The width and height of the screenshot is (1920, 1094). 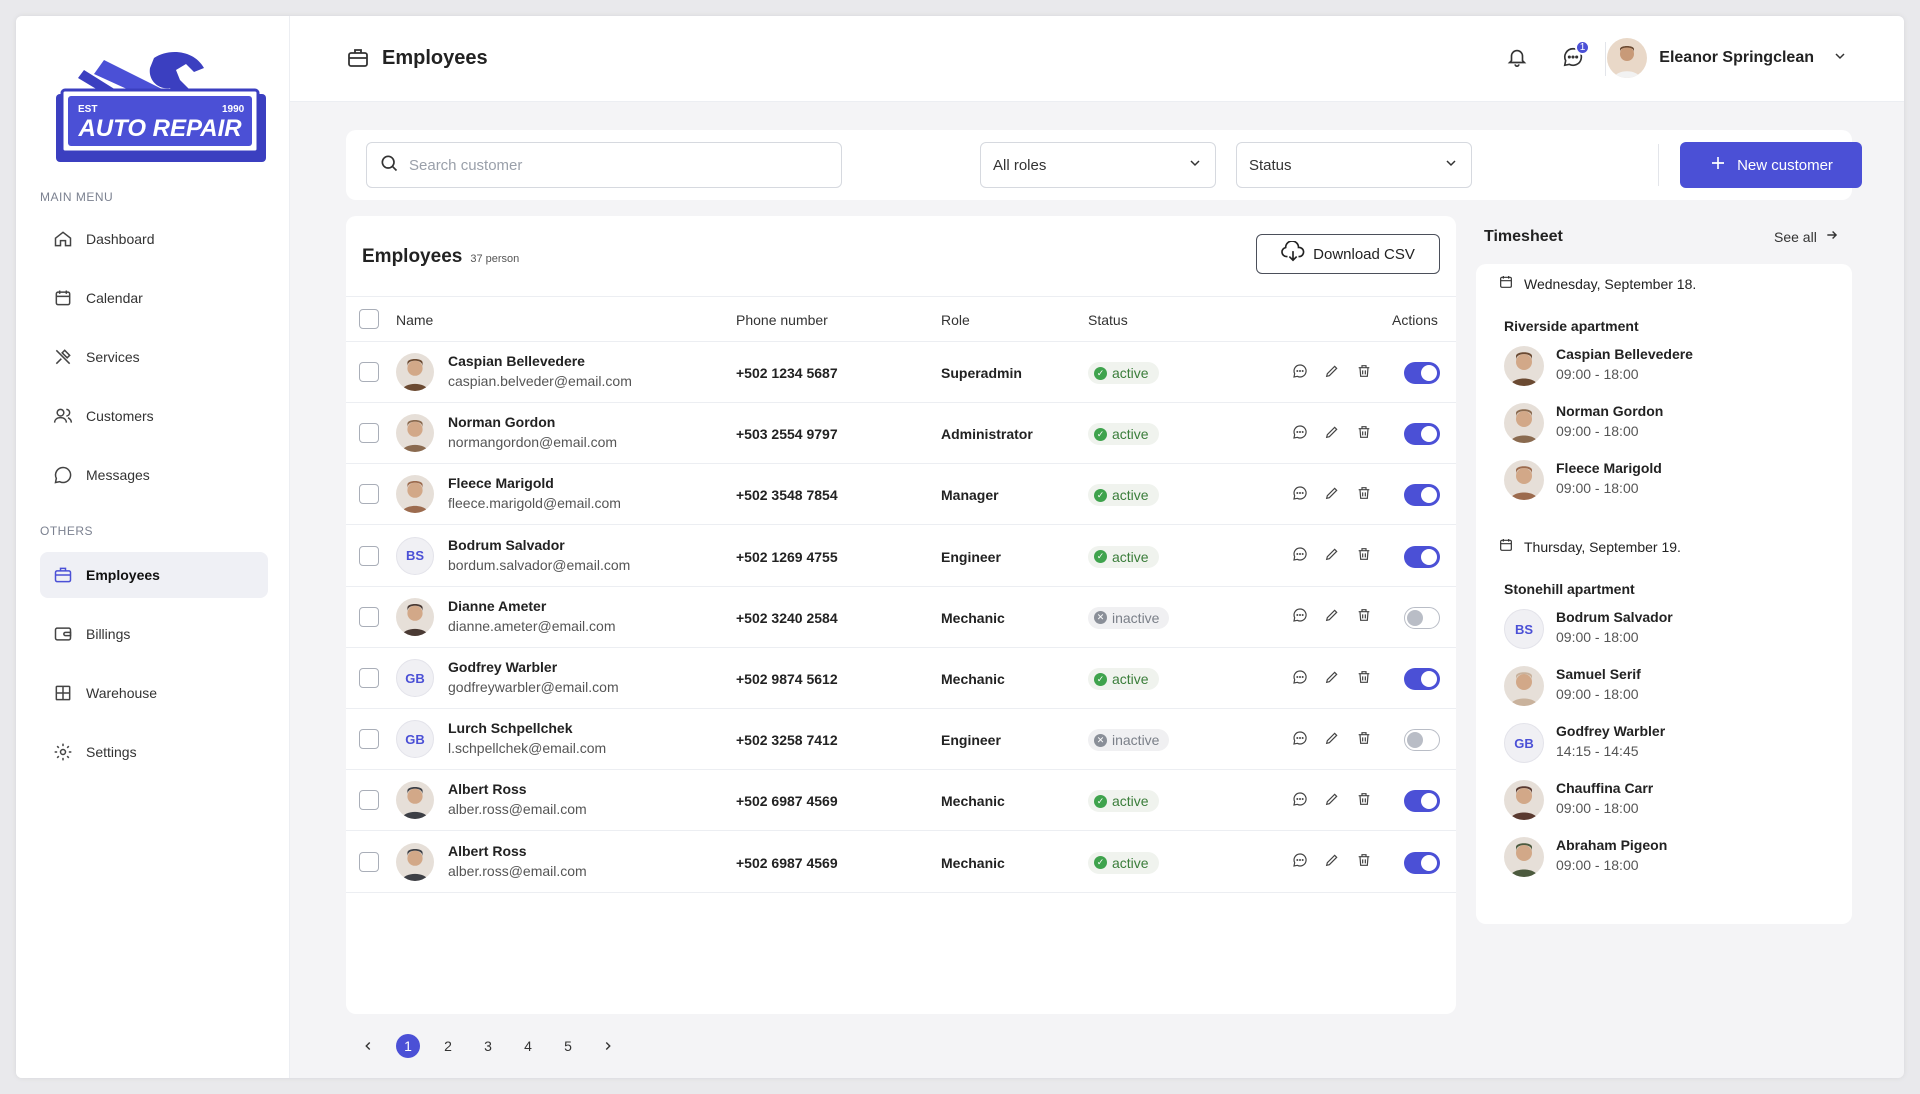 I want to click on page-2-button: 2, so click(x=448, y=1046).